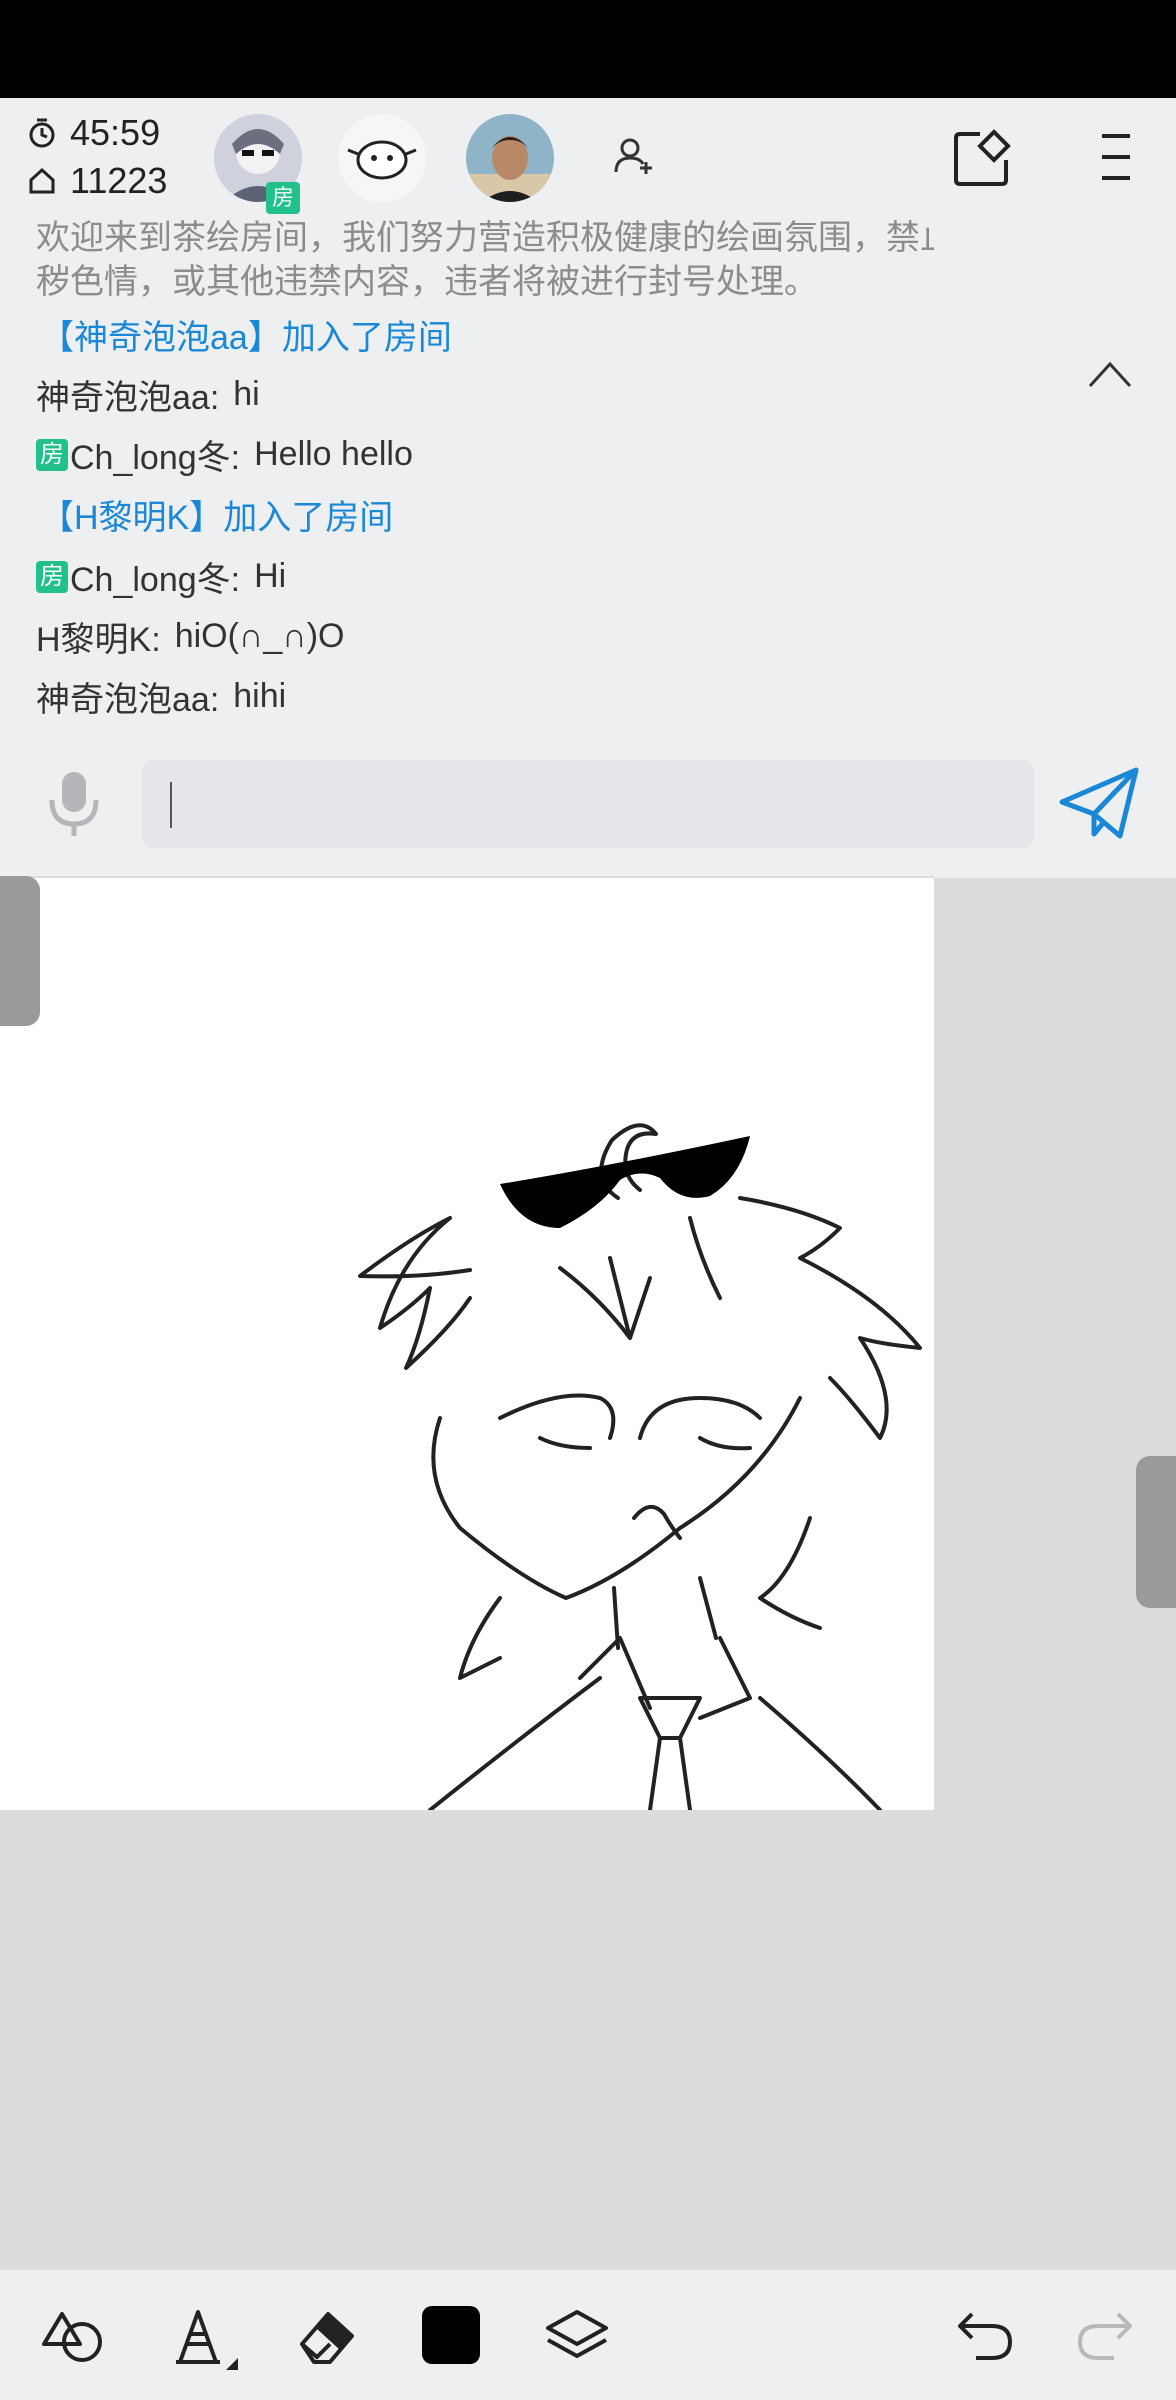 The height and width of the screenshot is (2400, 1176). What do you see at coordinates (1110, 374) in the screenshot?
I see `chevron-up-icon` at bounding box center [1110, 374].